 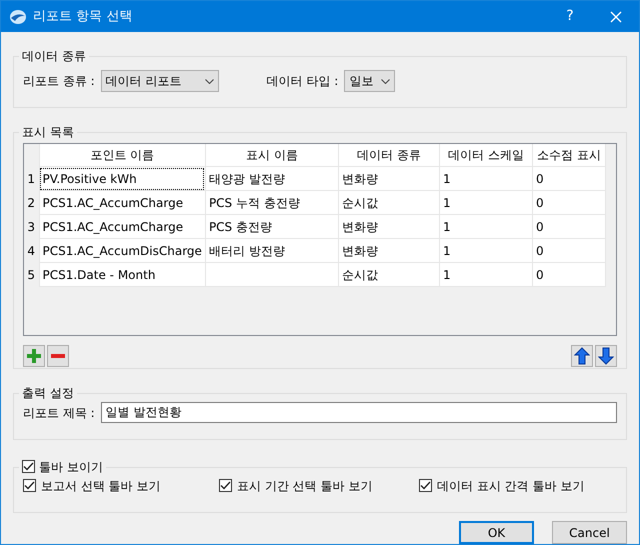 I want to click on data-type-dropdown: 일보, so click(x=370, y=81).